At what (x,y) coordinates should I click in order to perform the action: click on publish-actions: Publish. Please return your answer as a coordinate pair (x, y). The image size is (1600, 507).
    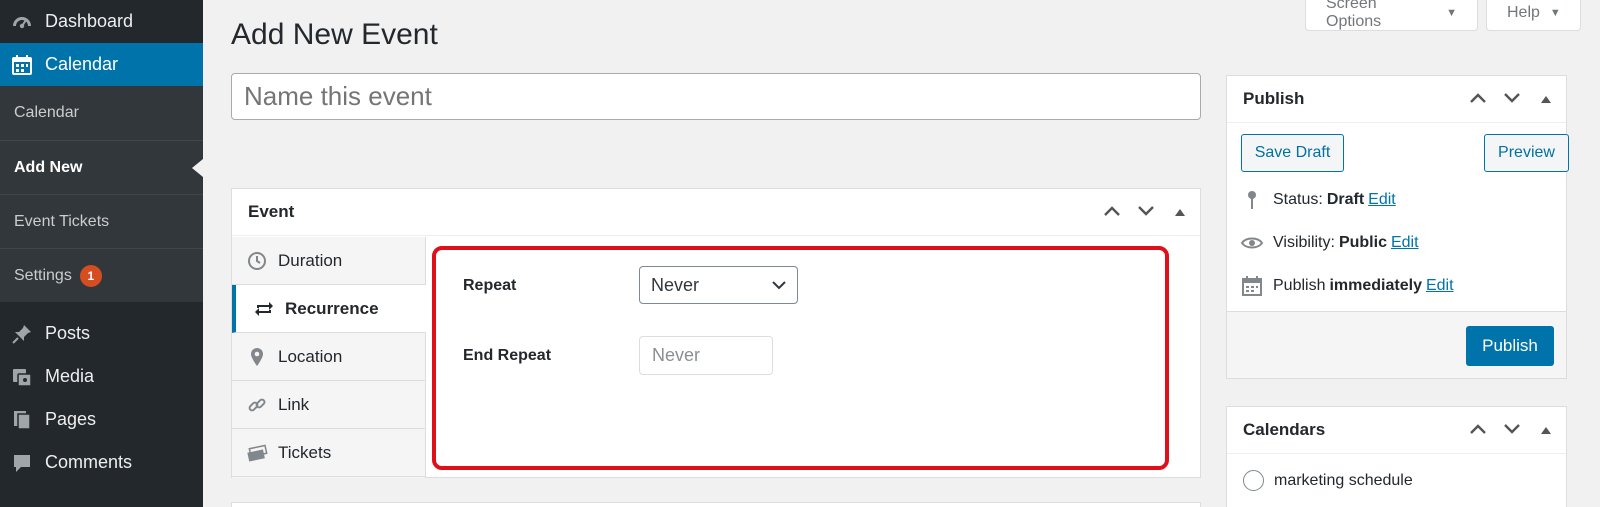
    Looking at the image, I should click on (1396, 344).